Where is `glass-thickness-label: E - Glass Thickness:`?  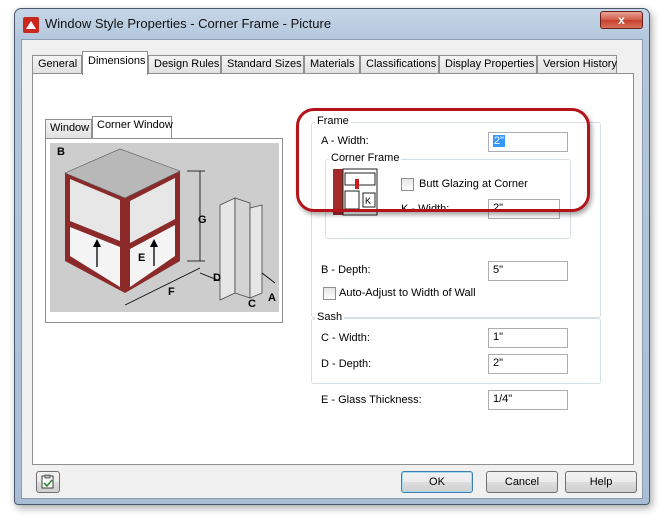 glass-thickness-label: E - Glass Thickness: is located at coordinates (371, 400).